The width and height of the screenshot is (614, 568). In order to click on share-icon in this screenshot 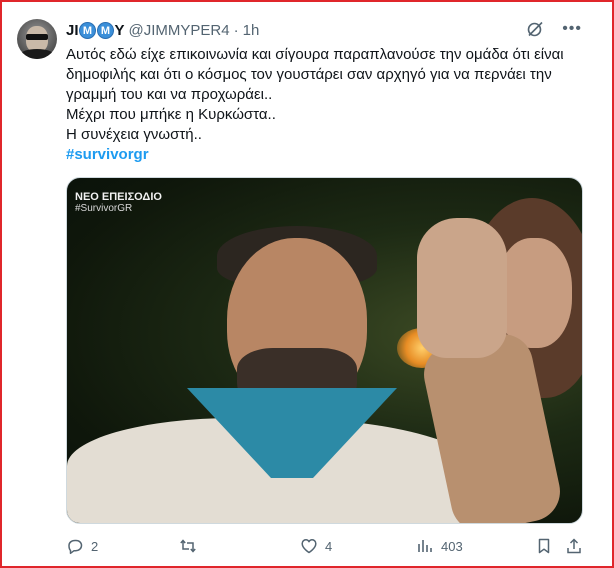, I will do `click(574, 546)`.